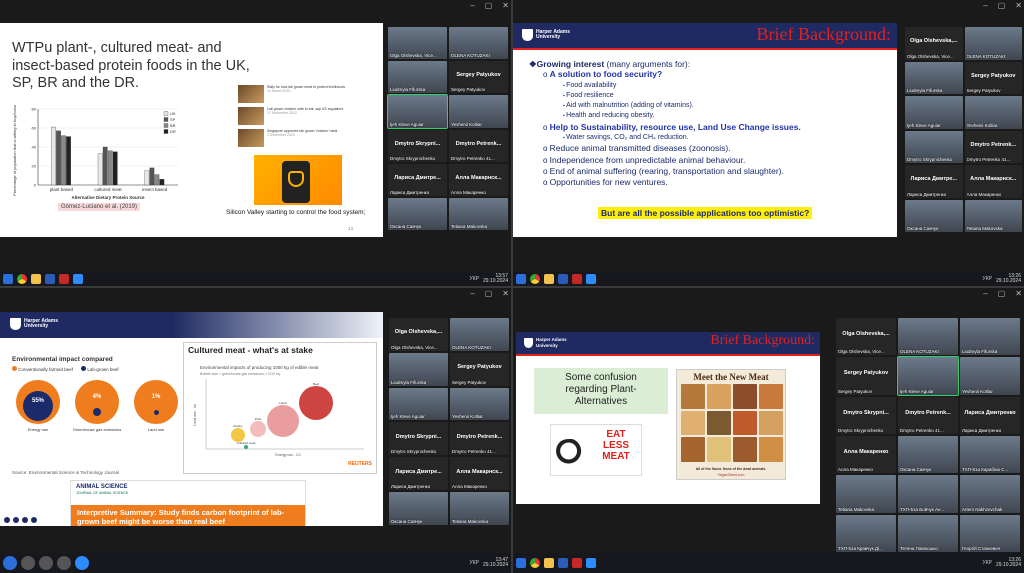 This screenshot has height=573, width=1024. What do you see at coordinates (990, 415) in the screenshot?
I see `participant-tile: Лариса Дмитренко Лариса Дмитренко` at bounding box center [990, 415].